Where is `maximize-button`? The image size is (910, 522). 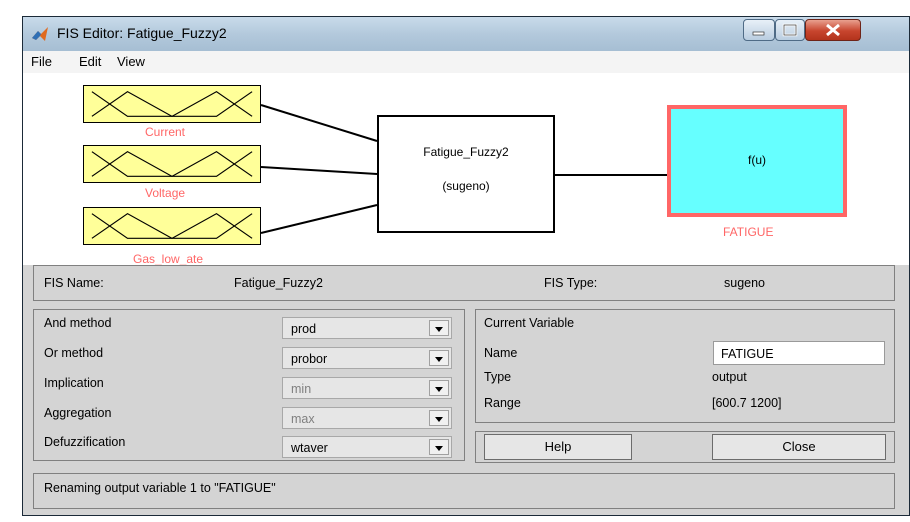 maximize-button is located at coordinates (790, 30).